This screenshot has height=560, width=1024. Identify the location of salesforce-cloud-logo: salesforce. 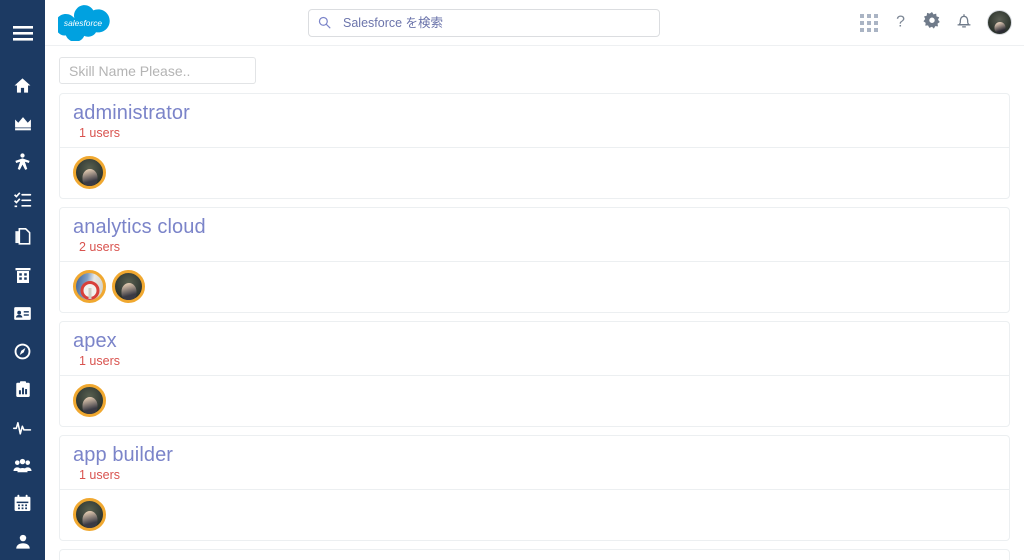
(84, 22).